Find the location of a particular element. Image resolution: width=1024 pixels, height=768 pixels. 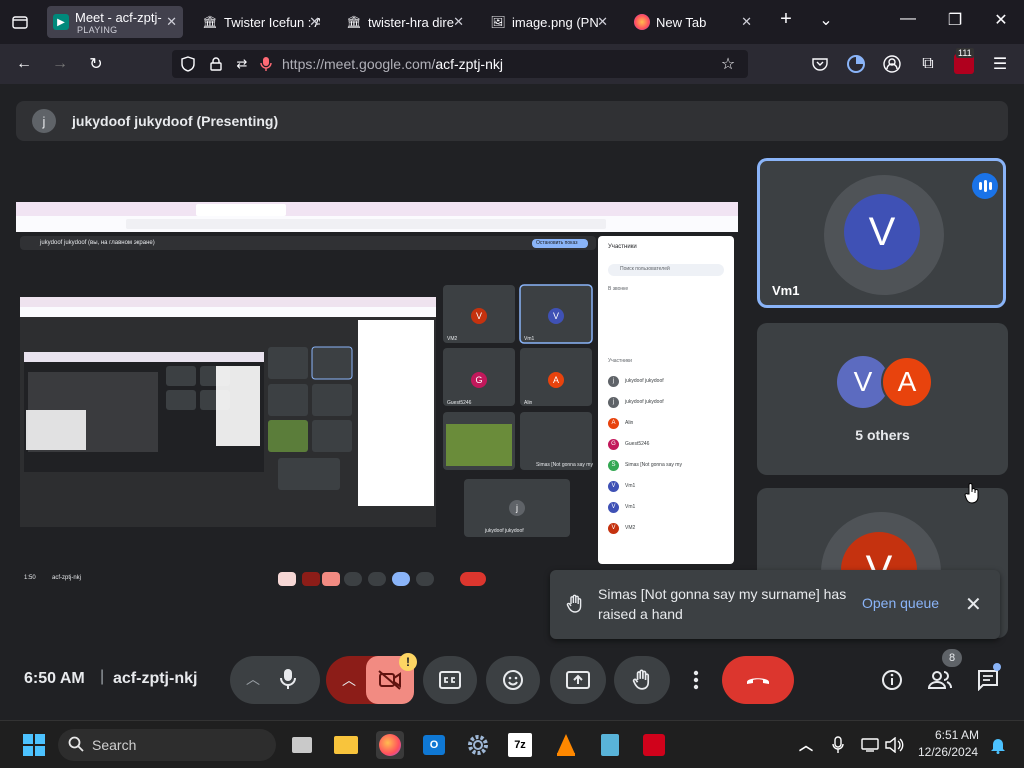

microphone-button is located at coordinates (288, 681).